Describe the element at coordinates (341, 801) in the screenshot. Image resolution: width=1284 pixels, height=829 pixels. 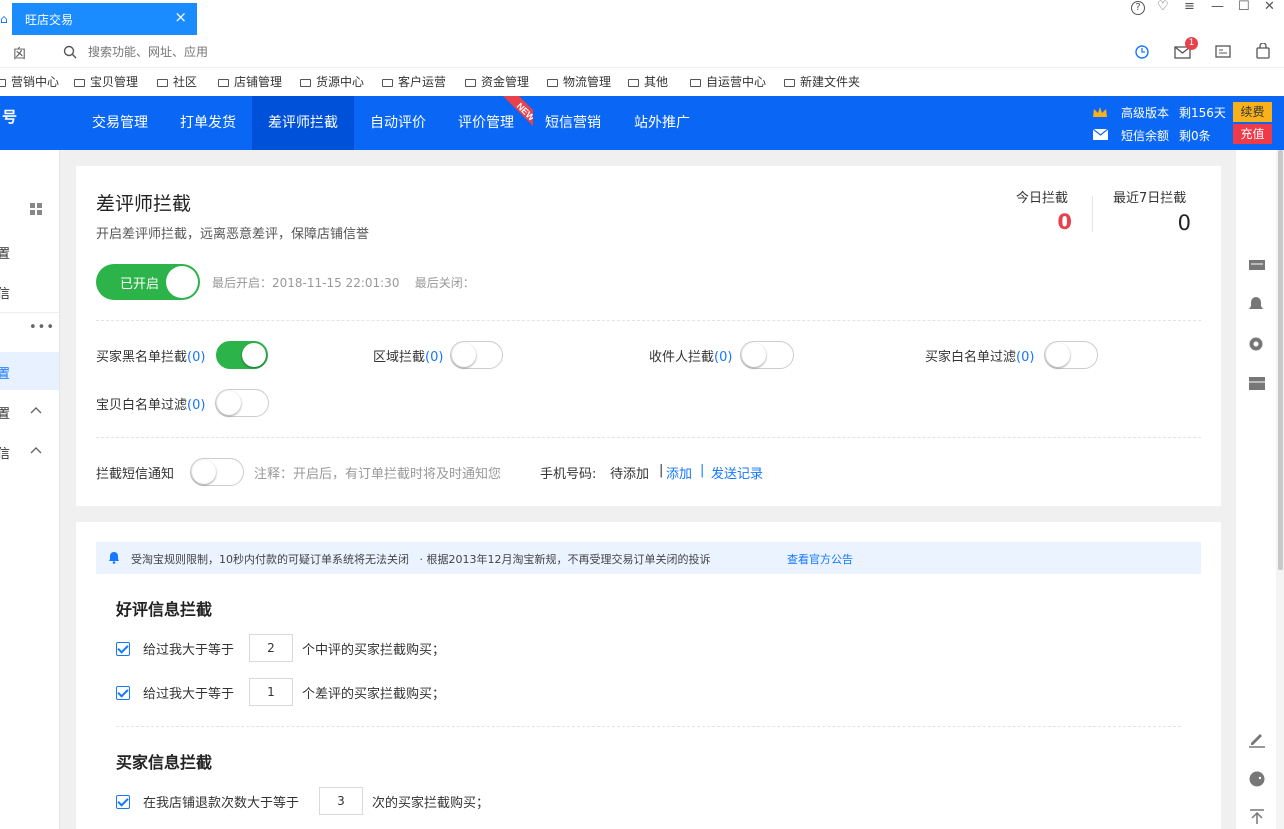
I see `refund-count-input: 3` at that location.